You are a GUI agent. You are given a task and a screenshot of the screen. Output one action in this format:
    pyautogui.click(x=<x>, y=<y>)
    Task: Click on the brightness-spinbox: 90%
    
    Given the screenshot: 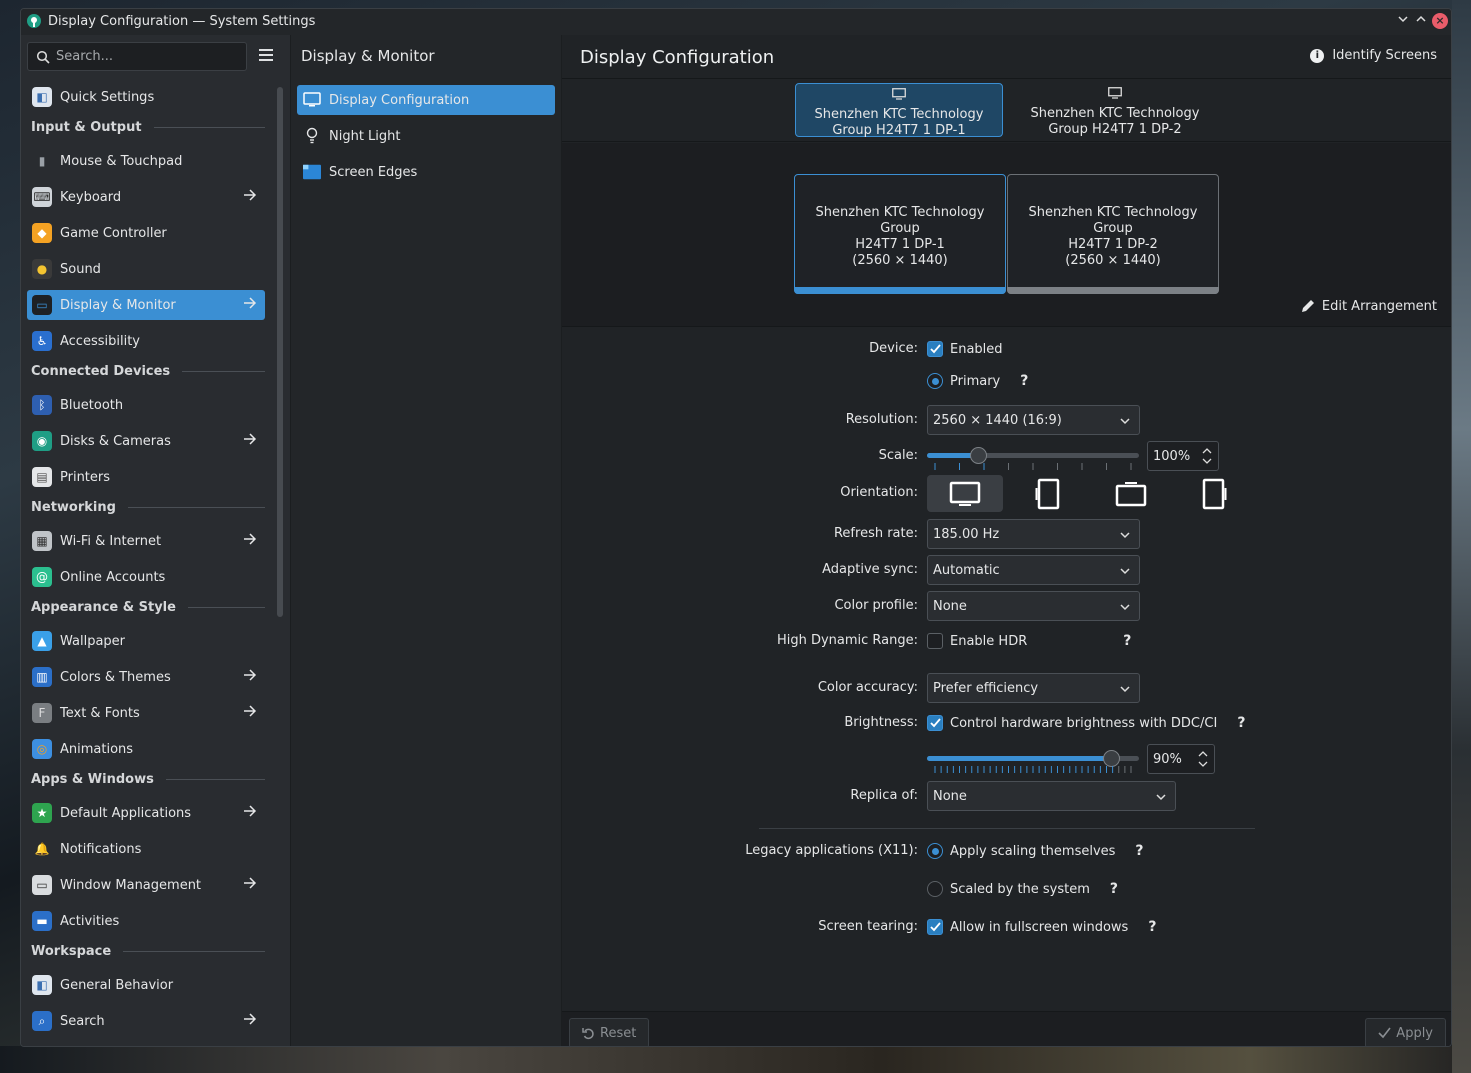 What is the action you would take?
    pyautogui.click(x=1181, y=759)
    